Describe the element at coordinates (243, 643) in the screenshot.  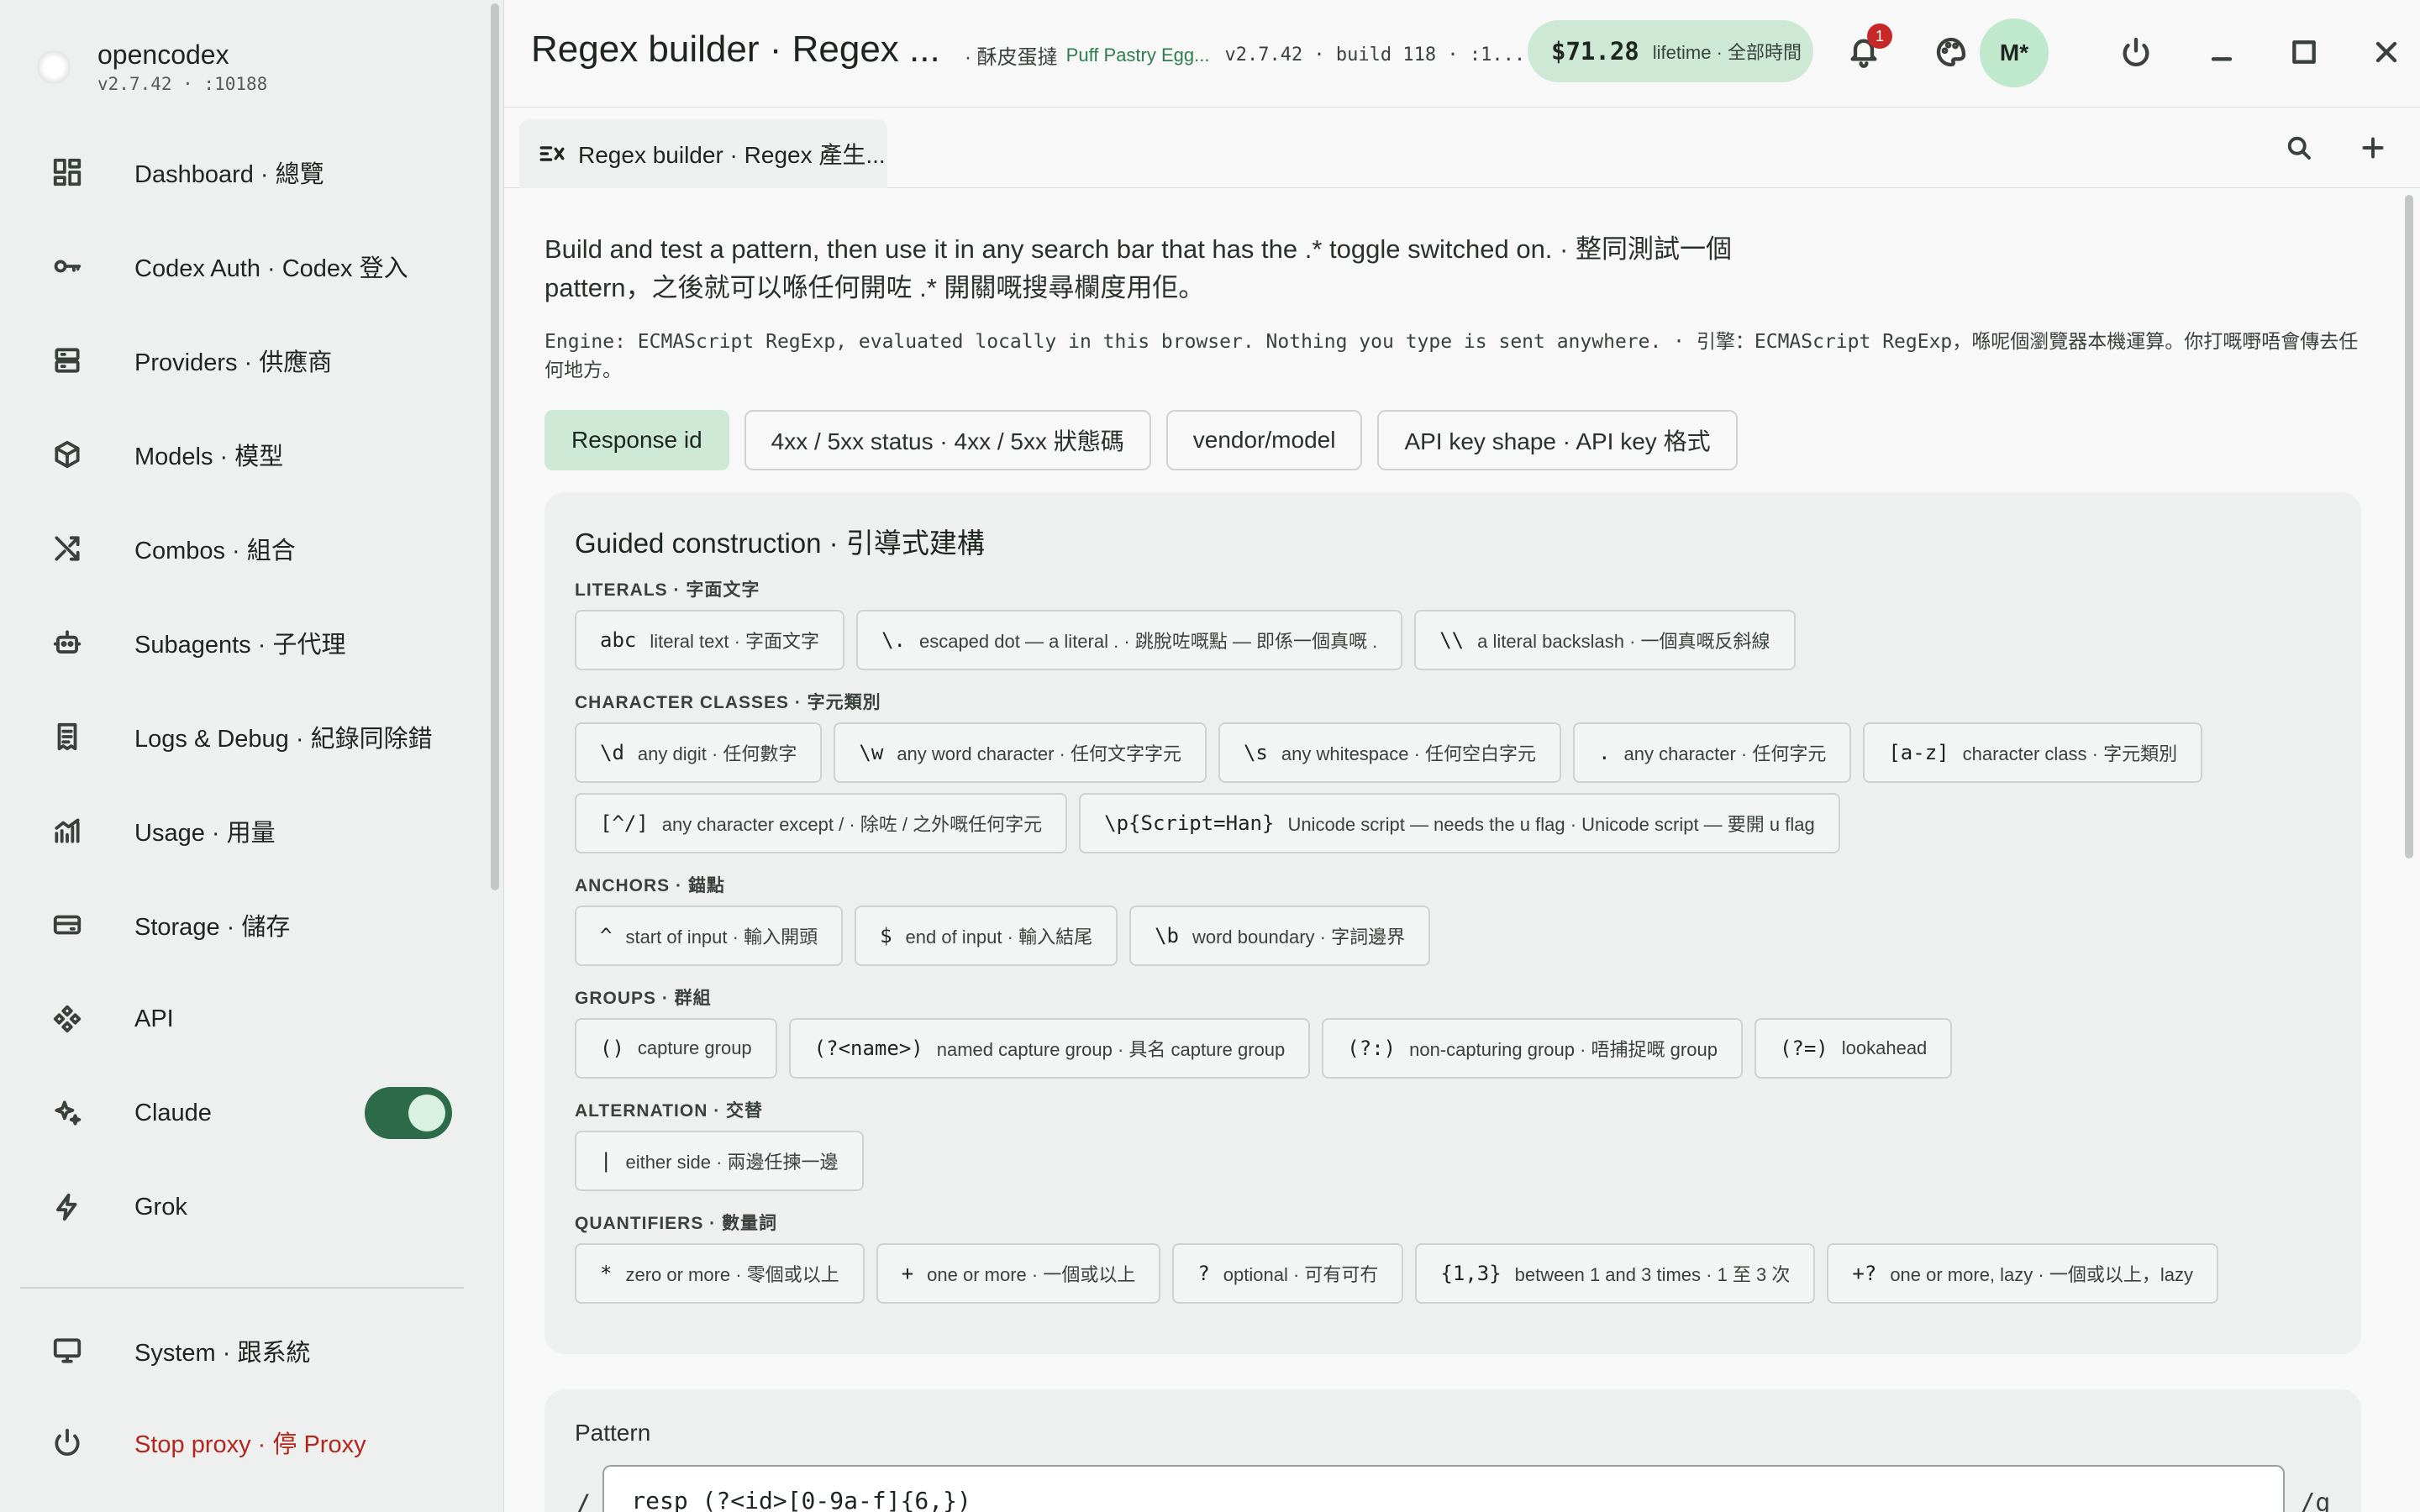
I see `sidebar-item-subagents: Subagents · 子代理` at that location.